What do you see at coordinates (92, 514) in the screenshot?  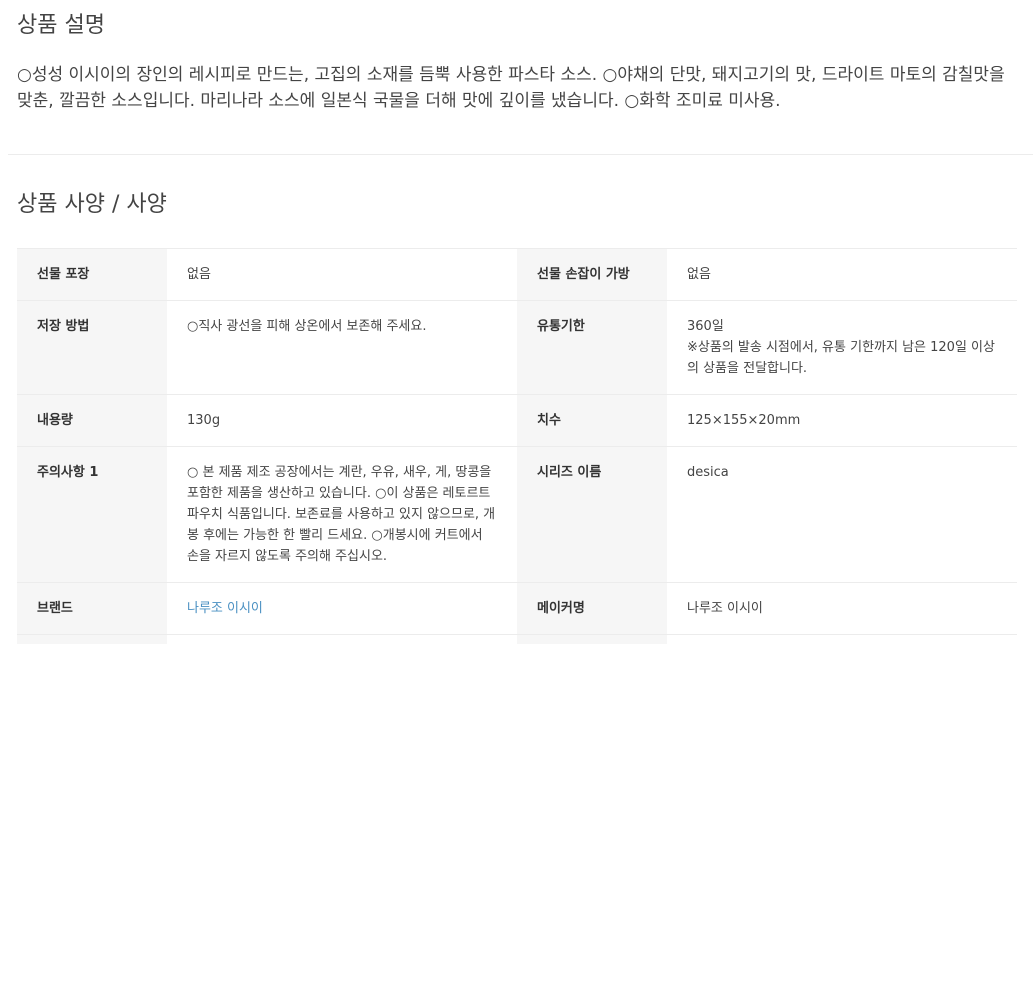 I see `spec-label-caution: 주의사항 1` at bounding box center [92, 514].